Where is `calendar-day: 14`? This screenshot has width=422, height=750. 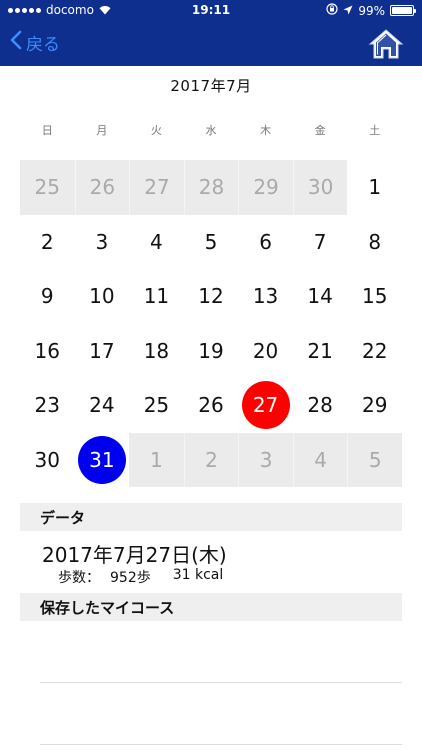
calendar-day: 14 is located at coordinates (320, 296).